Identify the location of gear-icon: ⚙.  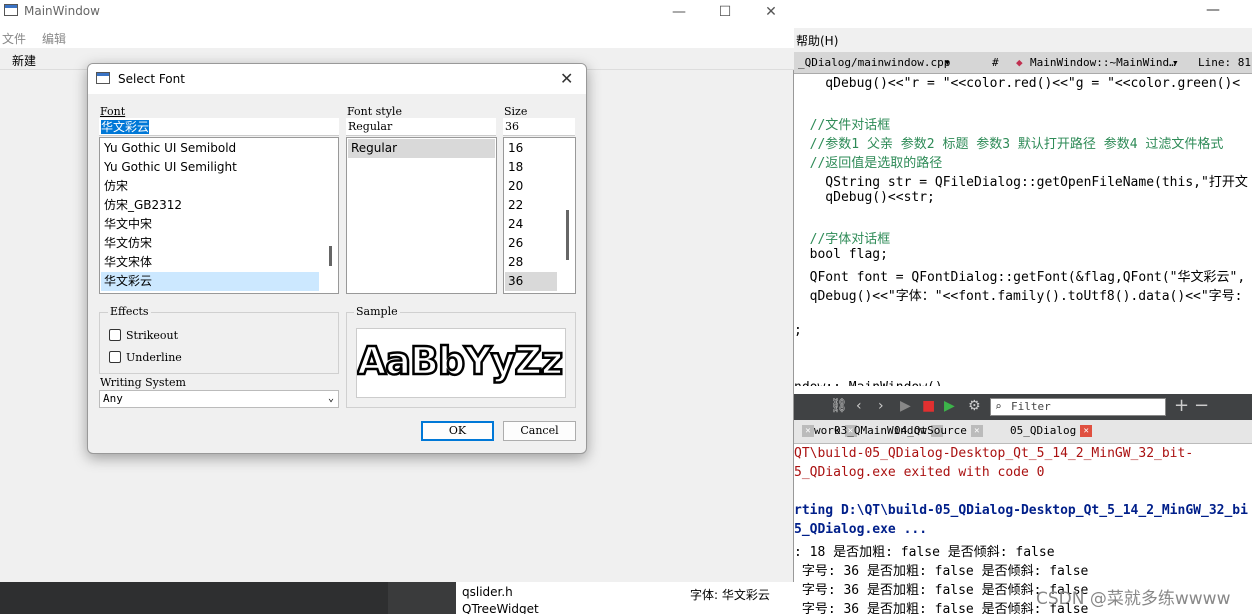
(974, 406).